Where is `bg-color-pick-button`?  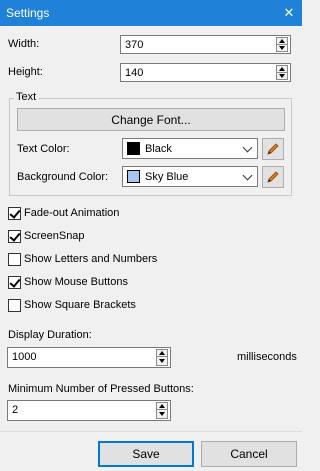
bg-color-pick-button is located at coordinates (273, 177).